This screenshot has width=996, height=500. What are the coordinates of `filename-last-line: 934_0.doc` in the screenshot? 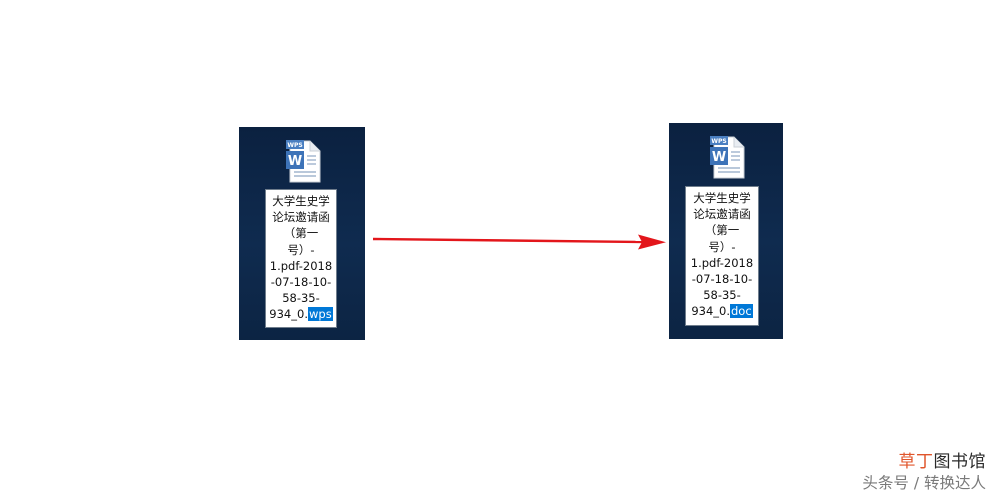 It's located at (722, 311).